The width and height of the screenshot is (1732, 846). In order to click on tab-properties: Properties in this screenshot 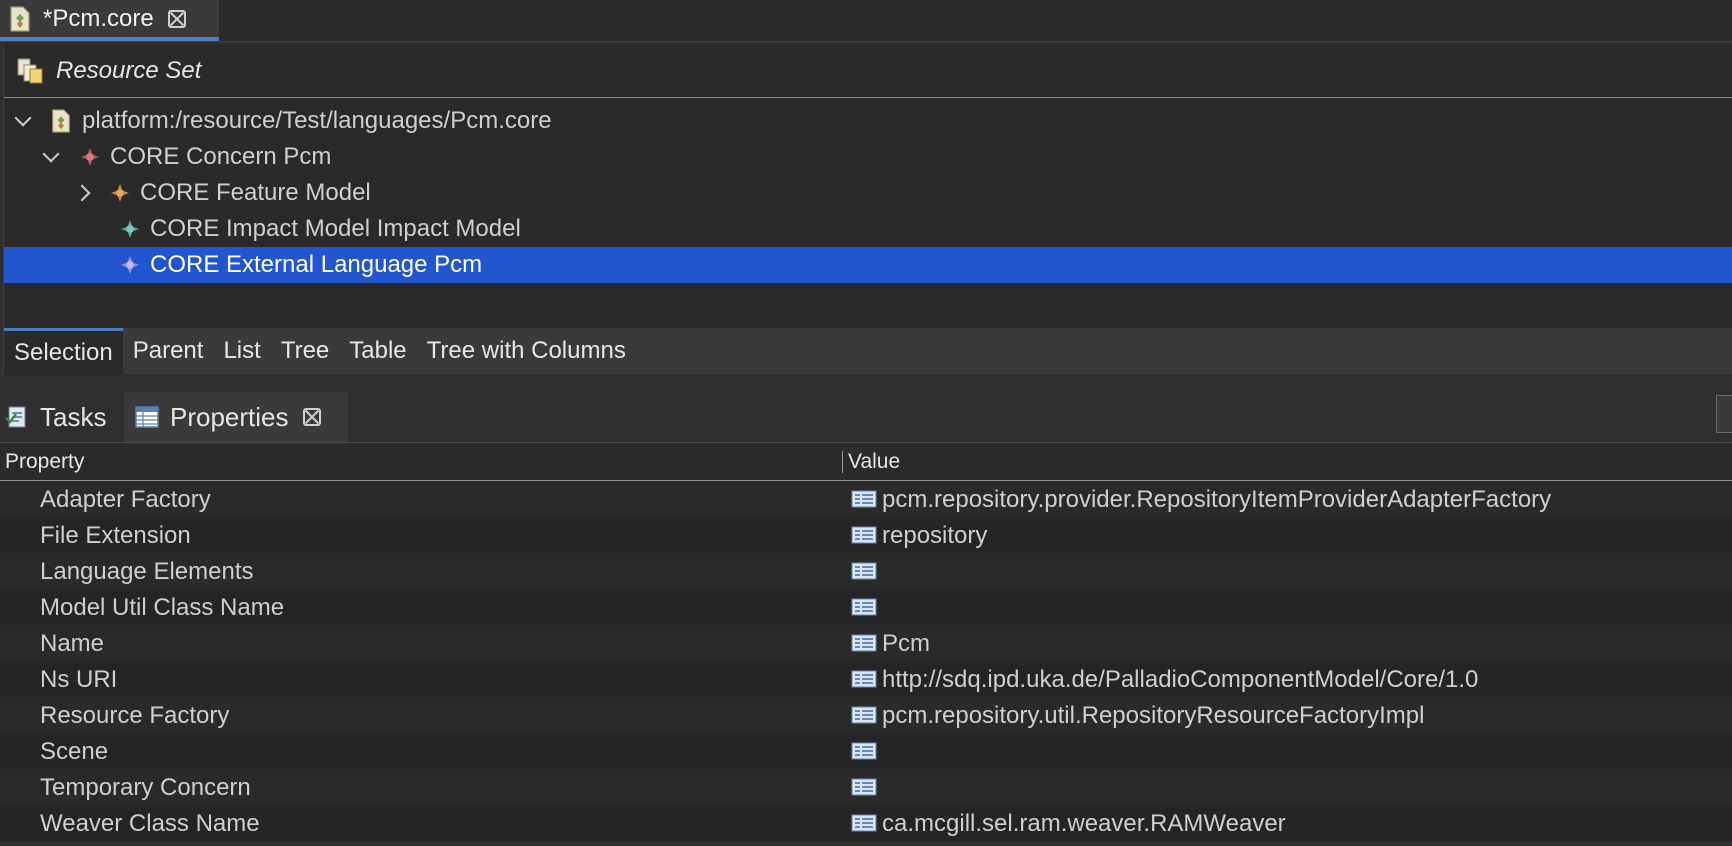, I will do `click(236, 417)`.